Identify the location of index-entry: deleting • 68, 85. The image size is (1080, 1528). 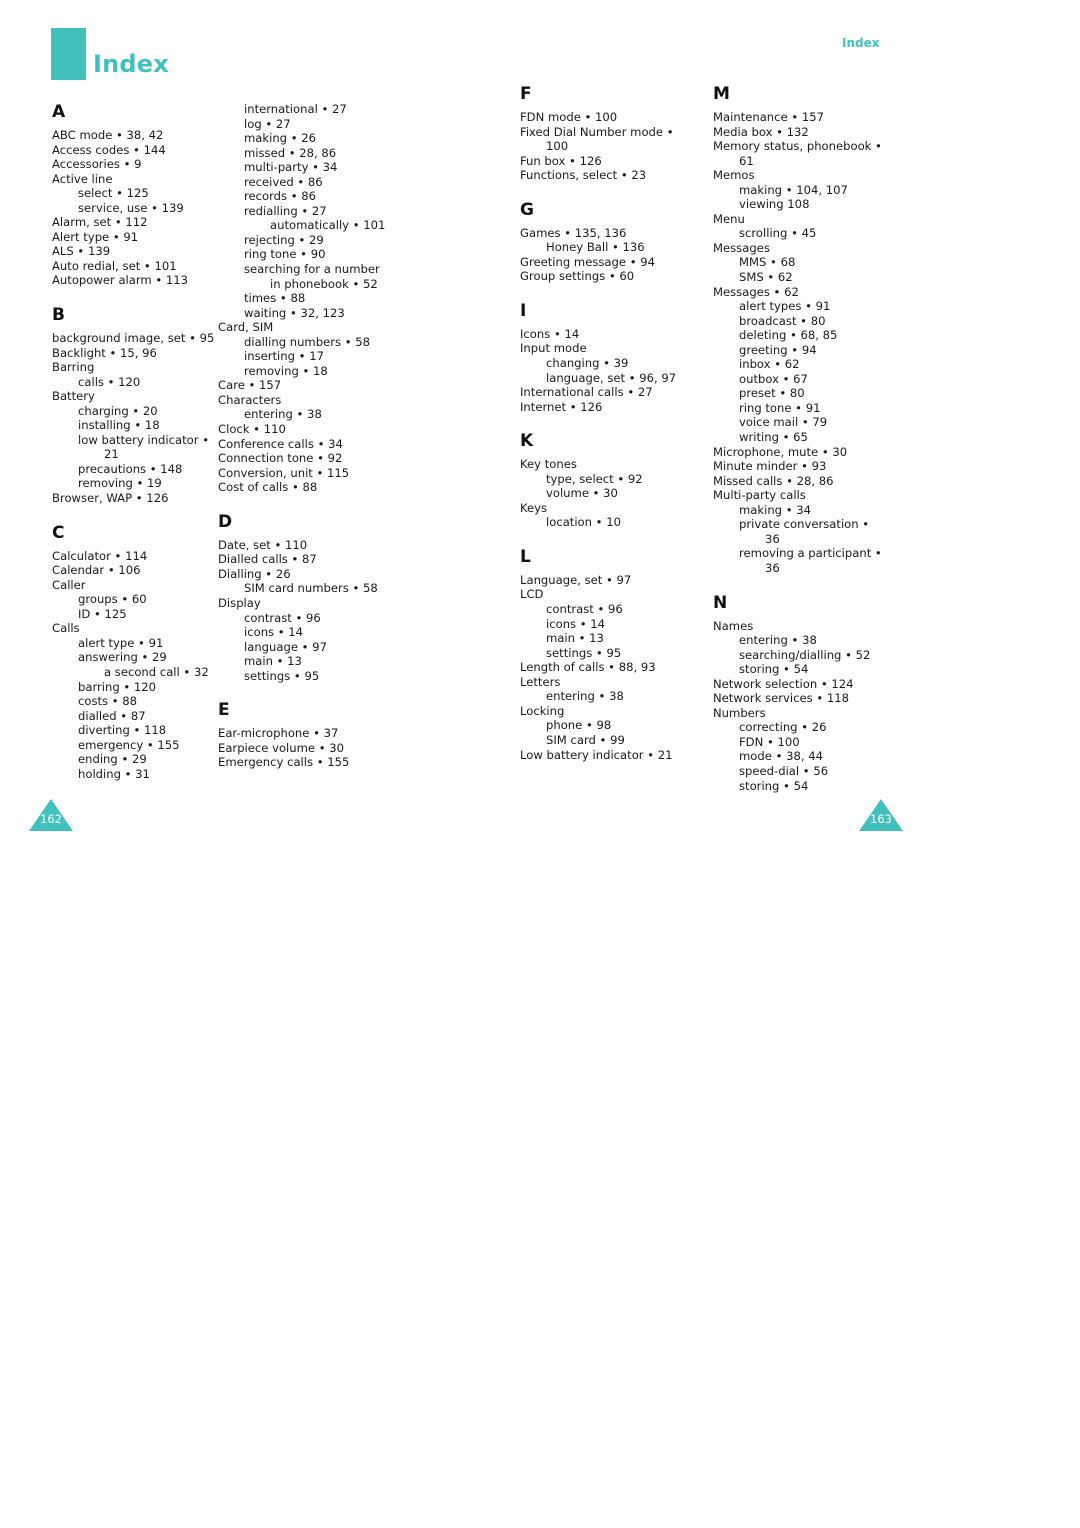
(788, 335).